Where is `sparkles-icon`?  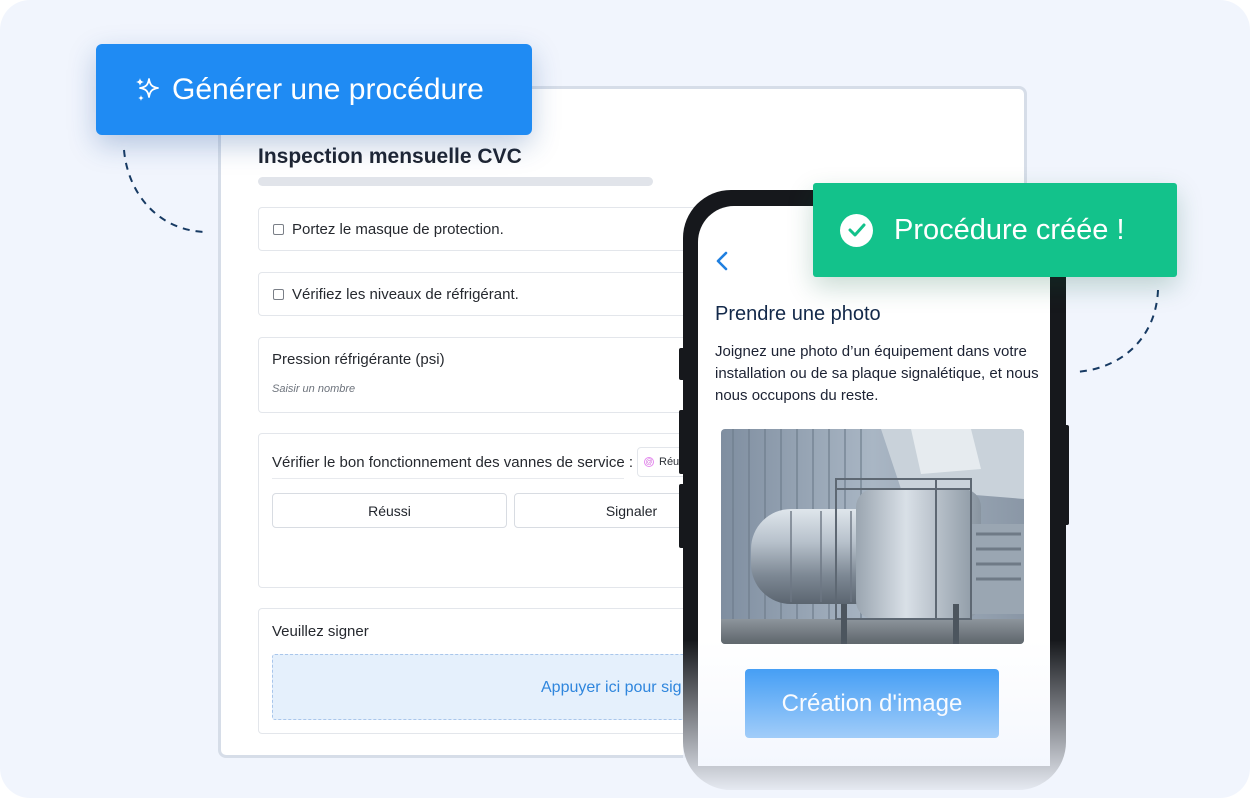
sparkles-icon is located at coordinates (147, 89).